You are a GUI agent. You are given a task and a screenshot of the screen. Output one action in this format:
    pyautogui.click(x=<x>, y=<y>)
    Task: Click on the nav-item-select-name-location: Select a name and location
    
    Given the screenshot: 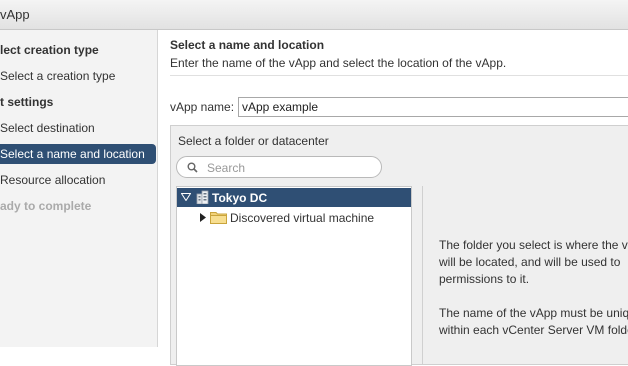 What is the action you would take?
    pyautogui.click(x=78, y=154)
    